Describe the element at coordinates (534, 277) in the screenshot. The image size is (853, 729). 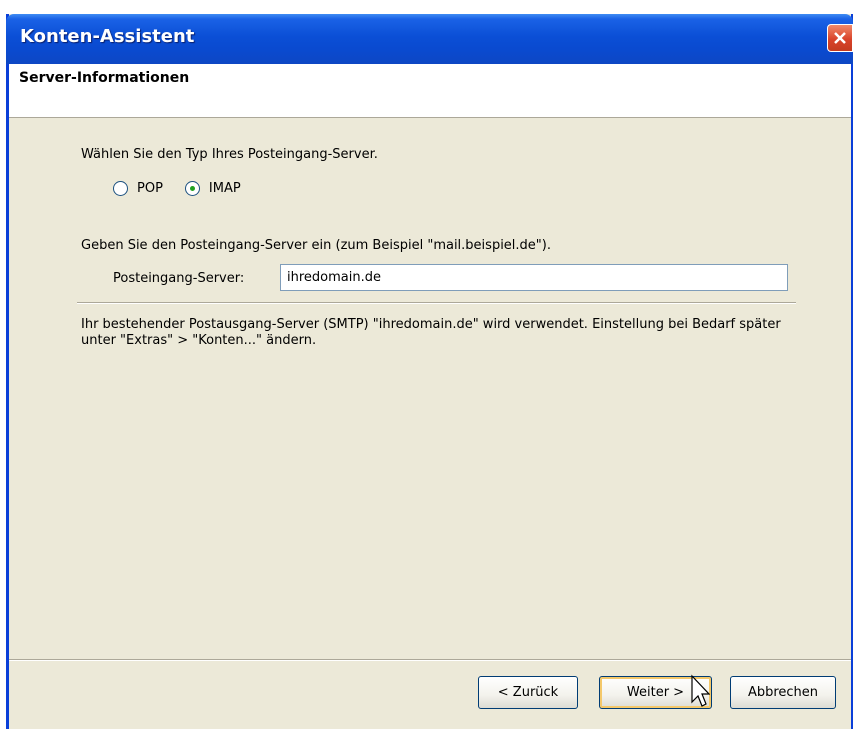
I see `incoming-server-input` at that location.